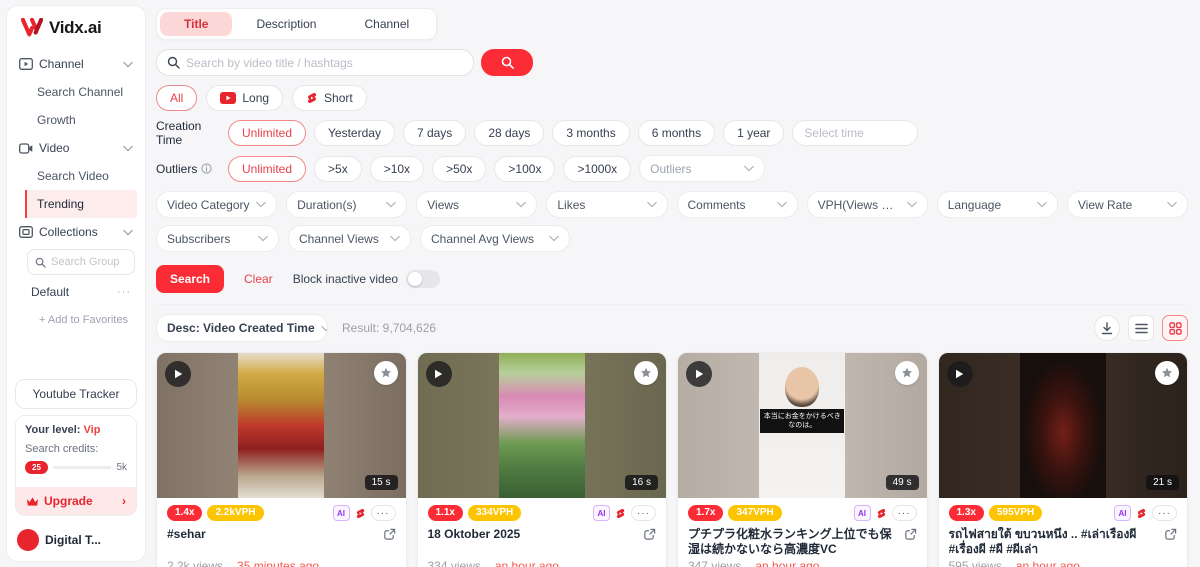 The width and height of the screenshot is (1200, 567). What do you see at coordinates (217, 238) in the screenshot?
I see `filter-subscribers: Subscribers` at bounding box center [217, 238].